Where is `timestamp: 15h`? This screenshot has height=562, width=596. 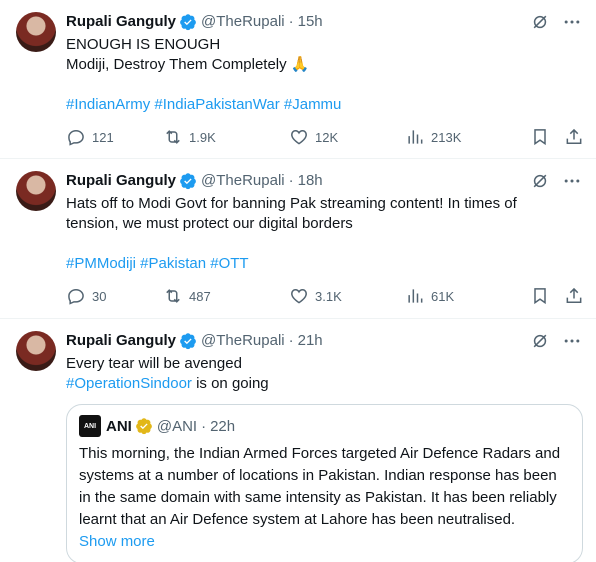 timestamp: 15h is located at coordinates (310, 22).